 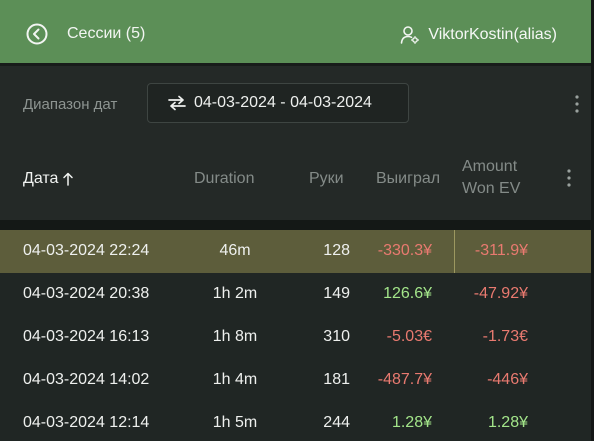 What do you see at coordinates (491, 188) in the screenshot?
I see `column-header-ev-line2: Won EV` at bounding box center [491, 188].